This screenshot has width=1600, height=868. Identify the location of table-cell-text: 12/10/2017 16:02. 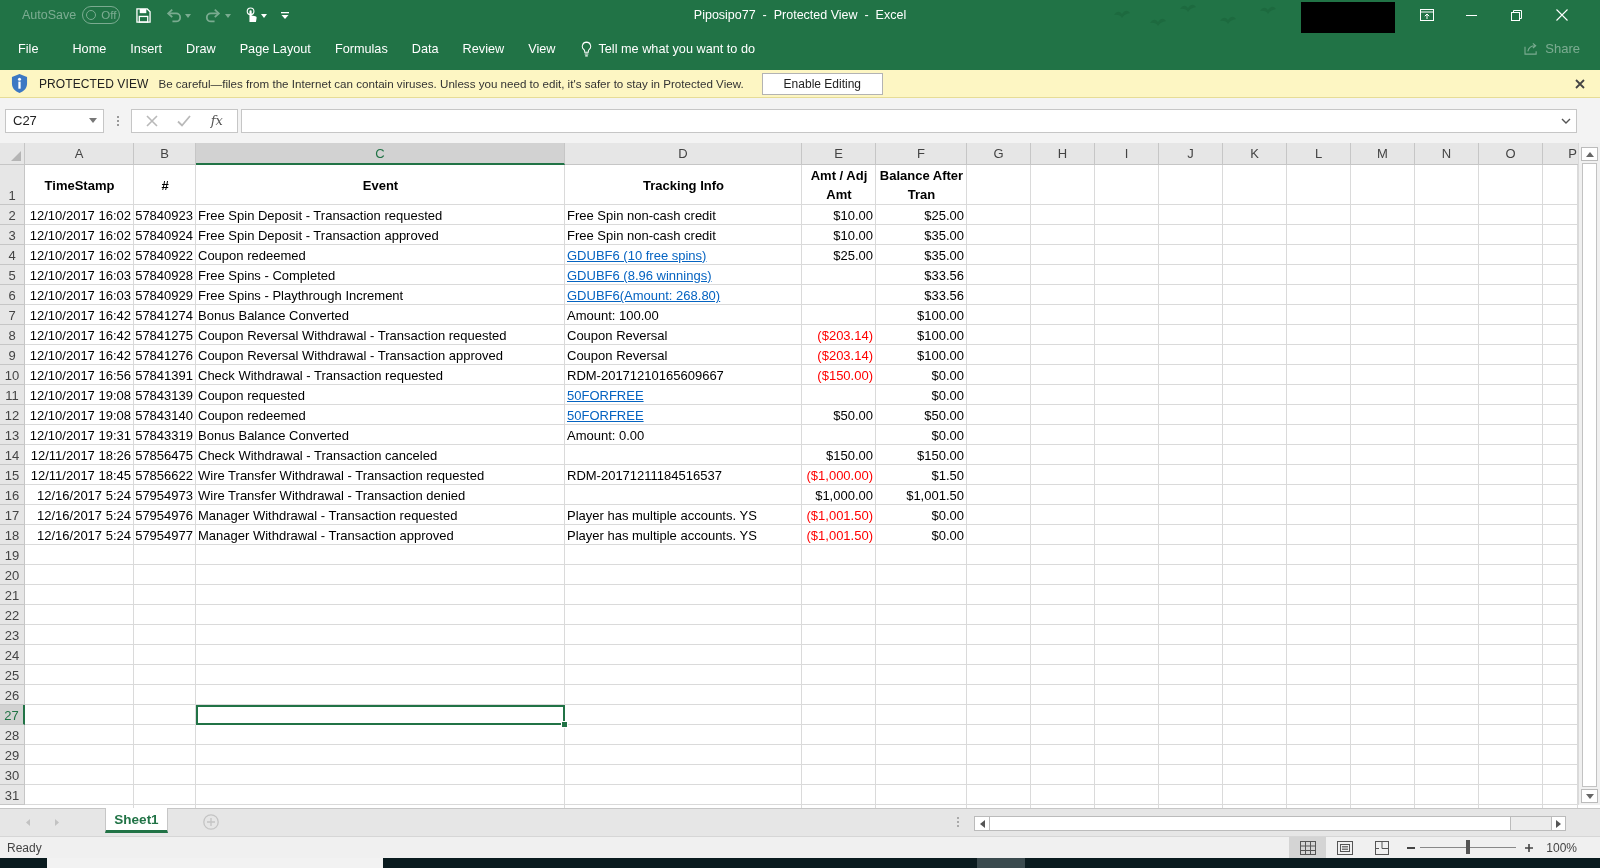
(80, 236).